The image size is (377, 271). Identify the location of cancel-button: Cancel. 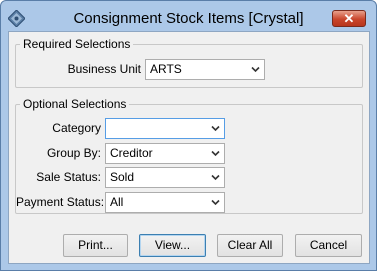
(328, 245).